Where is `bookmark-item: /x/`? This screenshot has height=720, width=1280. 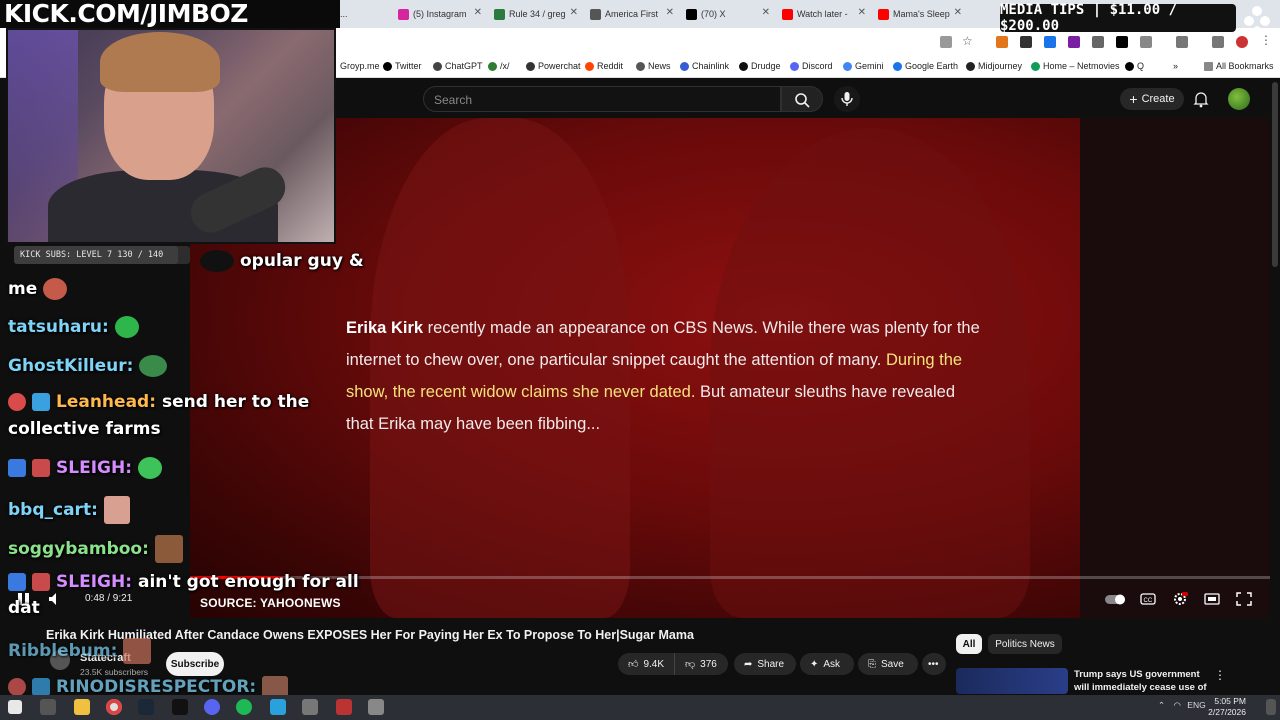 bookmark-item: /x/ is located at coordinates (499, 66).